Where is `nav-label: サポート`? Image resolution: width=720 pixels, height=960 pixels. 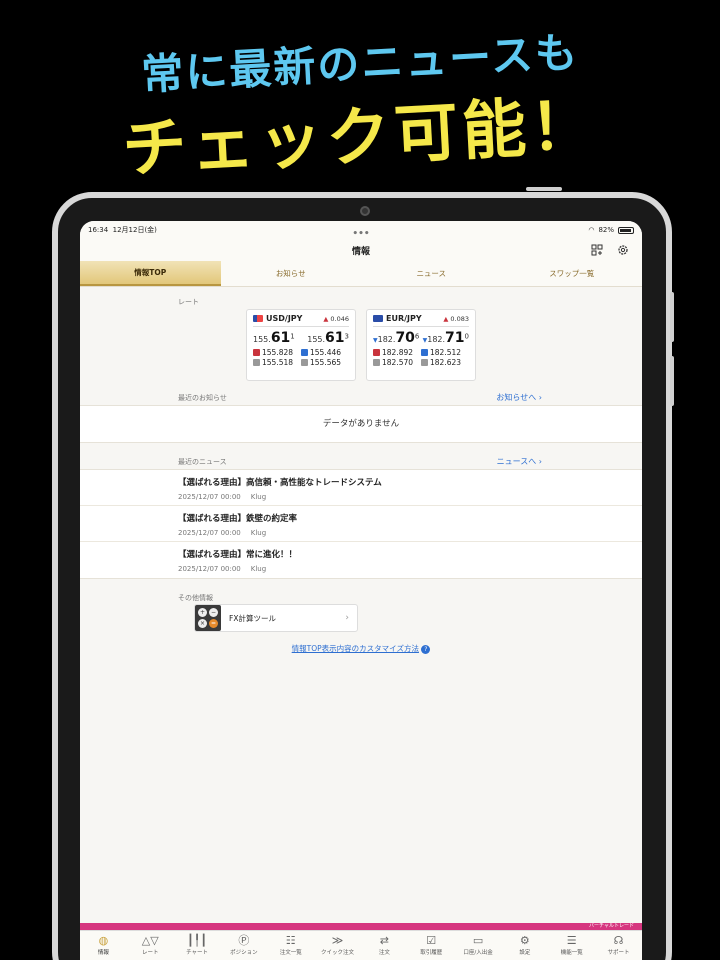
nav-label: サポート is located at coordinates (618, 953).